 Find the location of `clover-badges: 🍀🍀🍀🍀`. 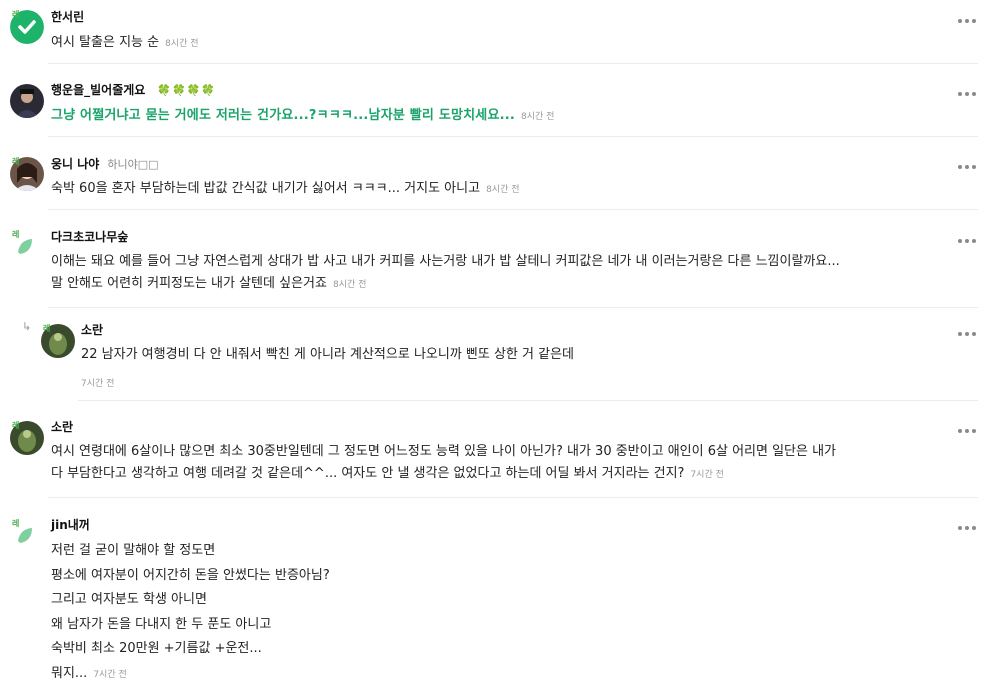

clover-badges: 🍀🍀🍀🍀 is located at coordinates (187, 90).